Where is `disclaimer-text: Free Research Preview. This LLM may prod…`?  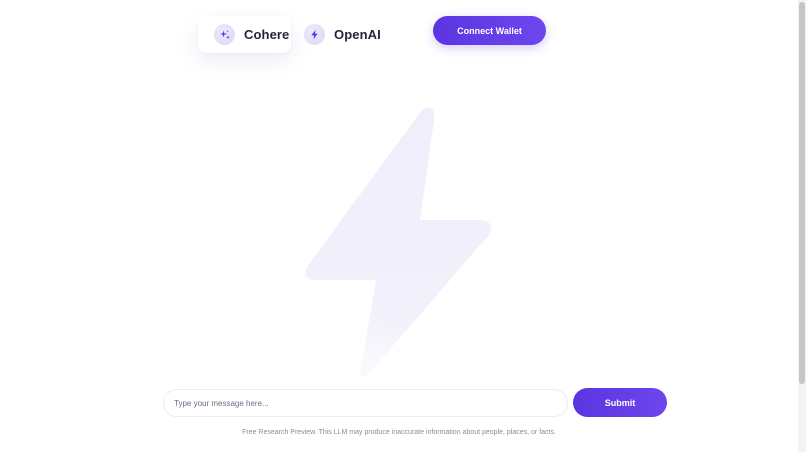 disclaimer-text: Free Research Preview. This LLM may prod… is located at coordinates (399, 432).